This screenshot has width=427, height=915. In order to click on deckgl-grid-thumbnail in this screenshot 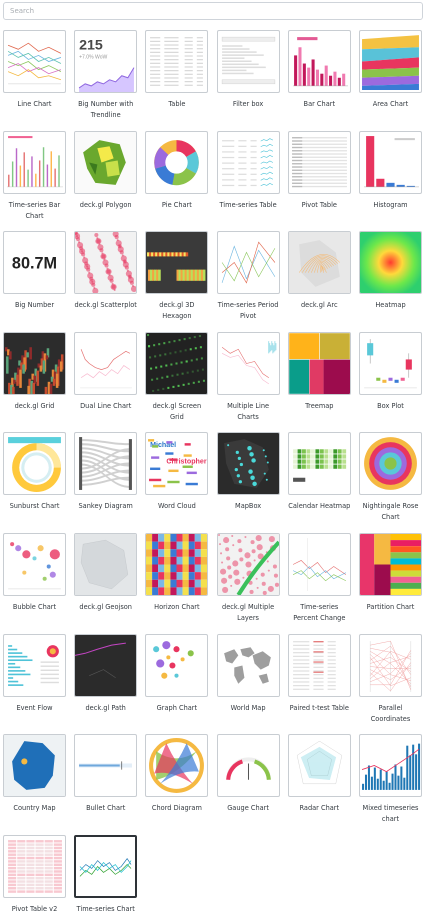, I will do `click(34, 363)`.